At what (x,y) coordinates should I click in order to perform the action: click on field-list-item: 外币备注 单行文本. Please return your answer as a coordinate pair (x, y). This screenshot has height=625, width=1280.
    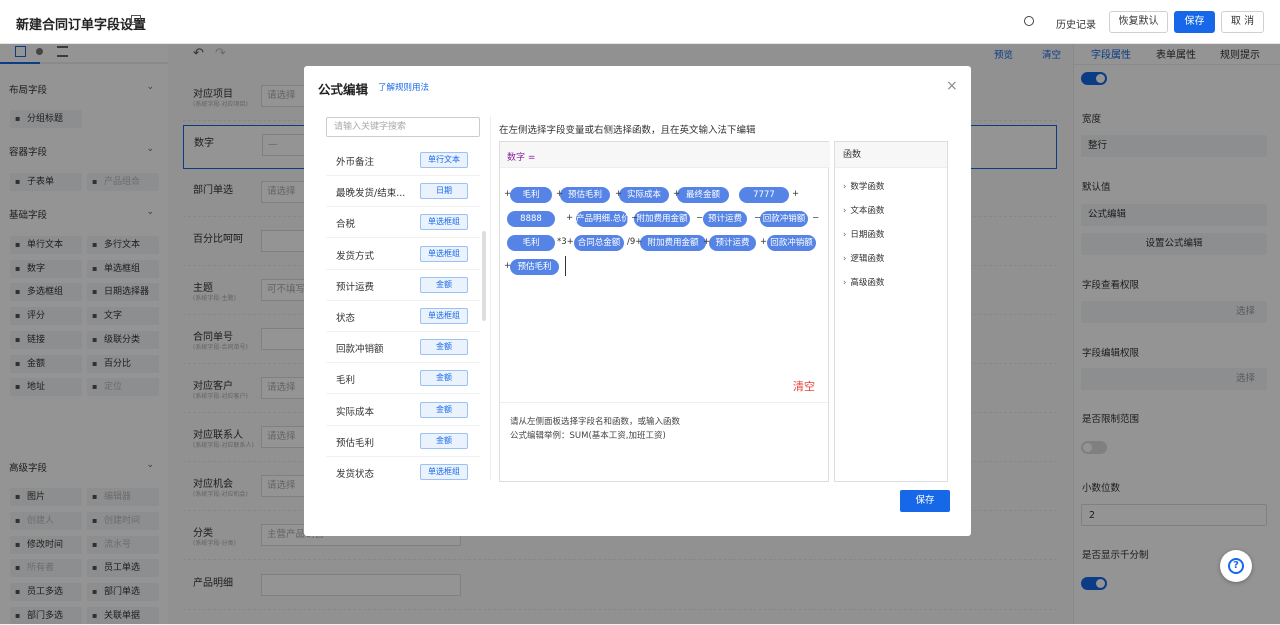
    Looking at the image, I should click on (403, 160).